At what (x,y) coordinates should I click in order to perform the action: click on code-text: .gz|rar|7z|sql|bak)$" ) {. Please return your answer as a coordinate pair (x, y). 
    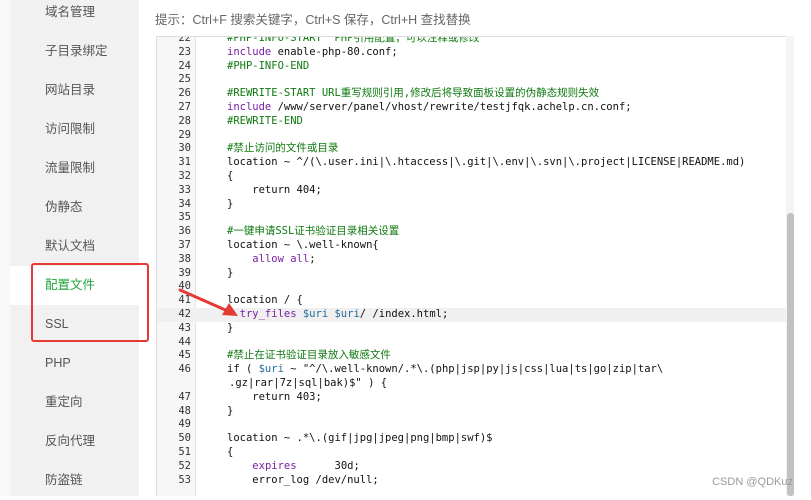
    Looking at the image, I should click on (308, 384).